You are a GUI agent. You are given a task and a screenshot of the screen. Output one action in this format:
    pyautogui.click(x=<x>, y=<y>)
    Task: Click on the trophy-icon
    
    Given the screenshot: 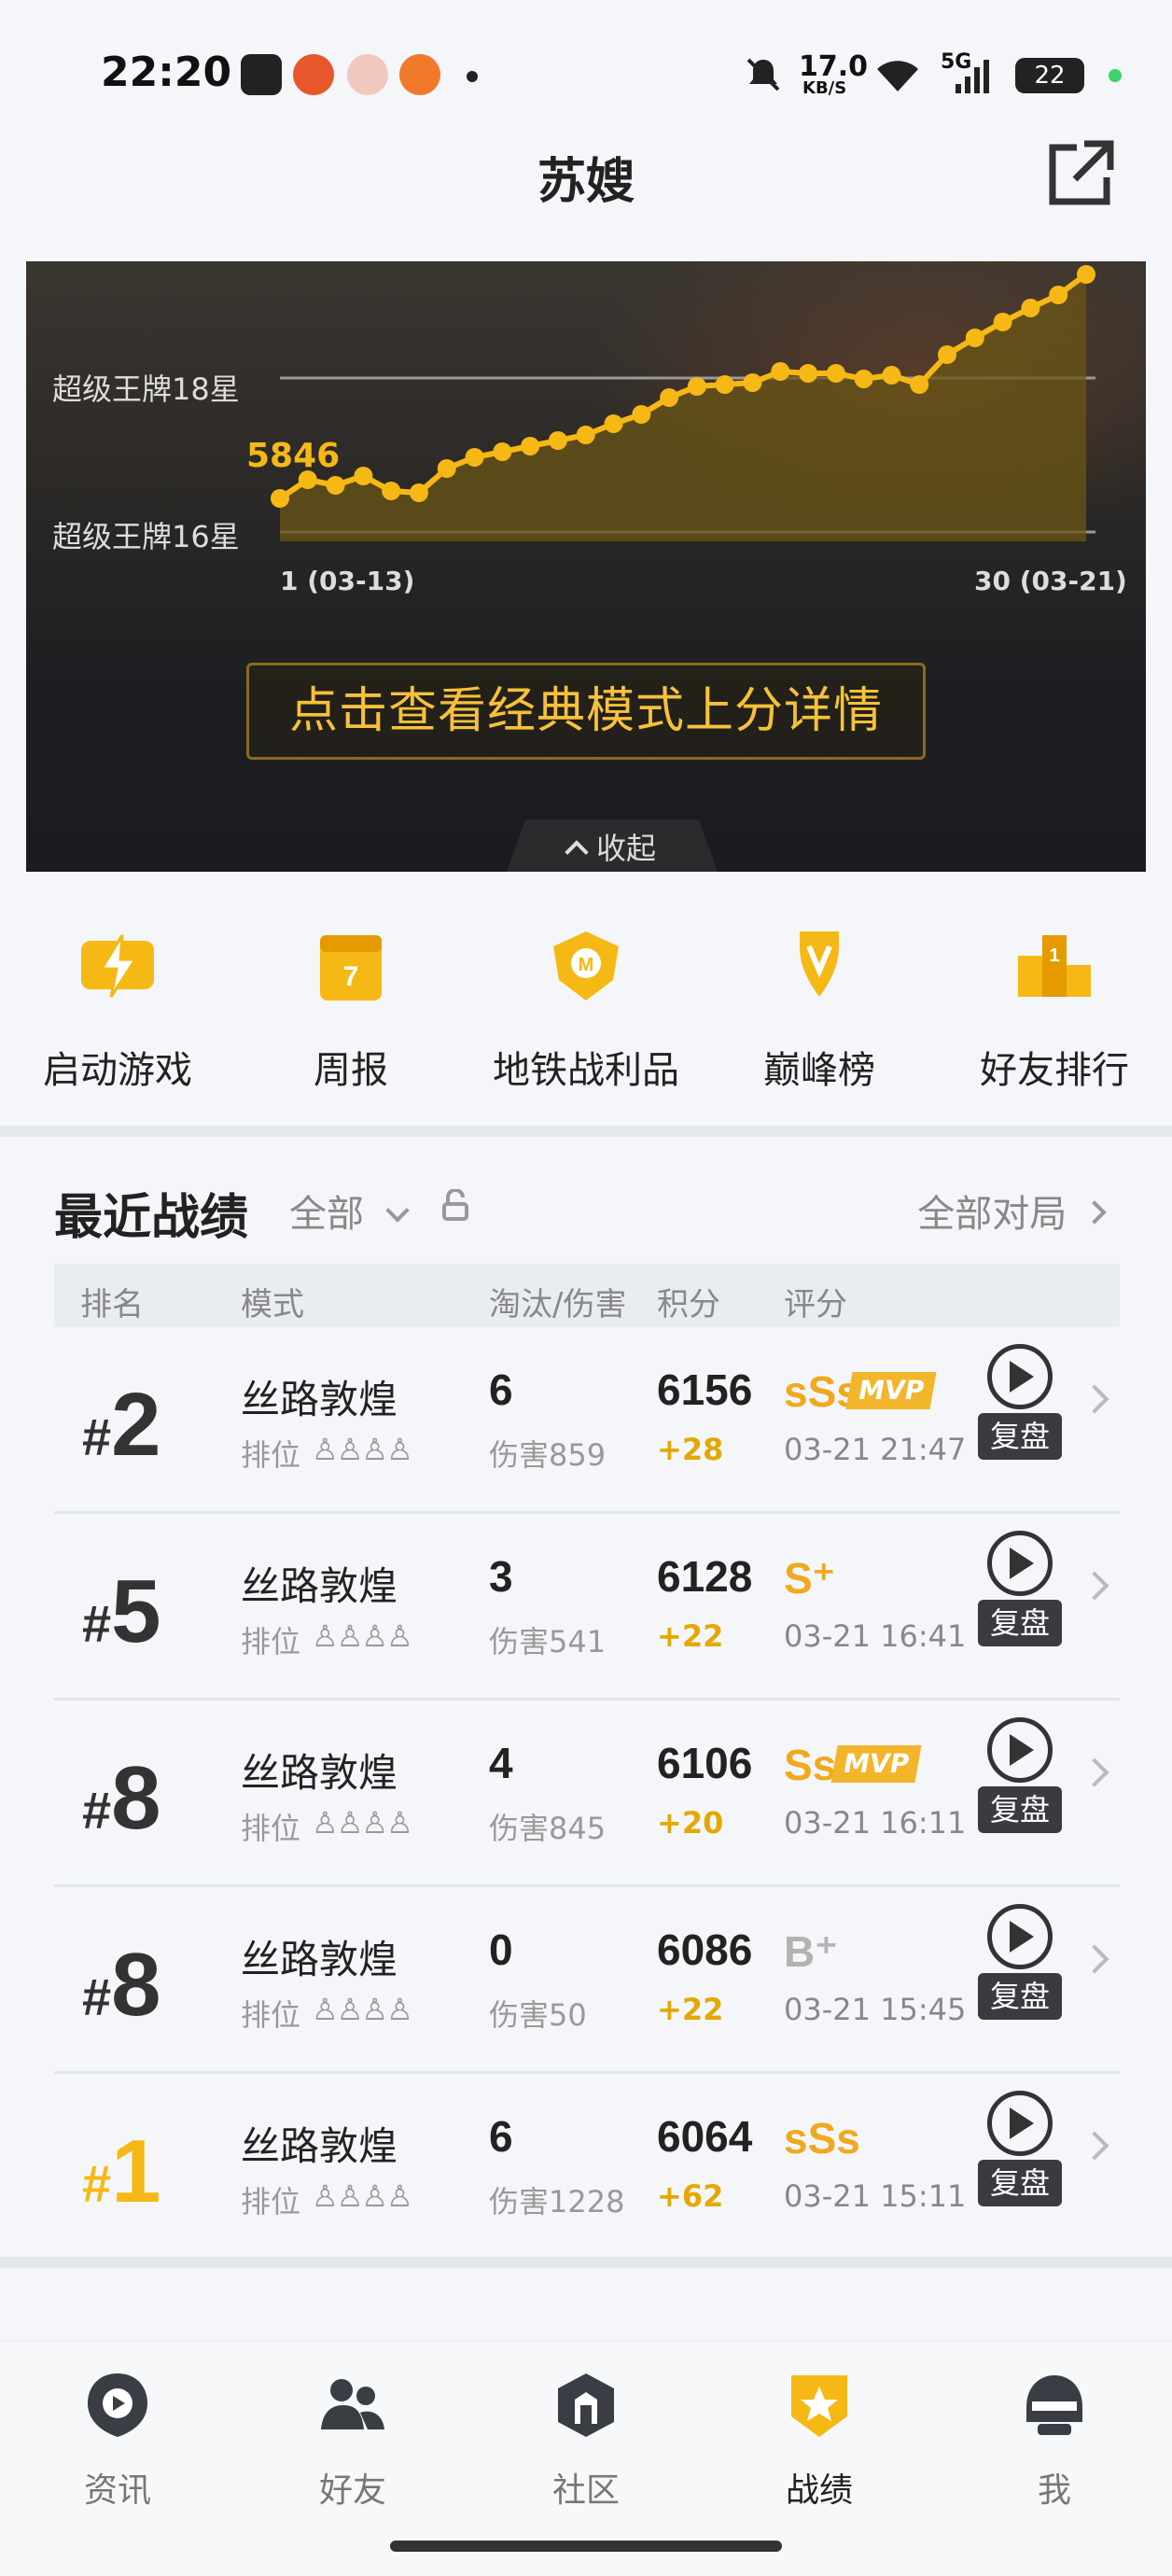 What is the action you would take?
    pyautogui.click(x=819, y=964)
    